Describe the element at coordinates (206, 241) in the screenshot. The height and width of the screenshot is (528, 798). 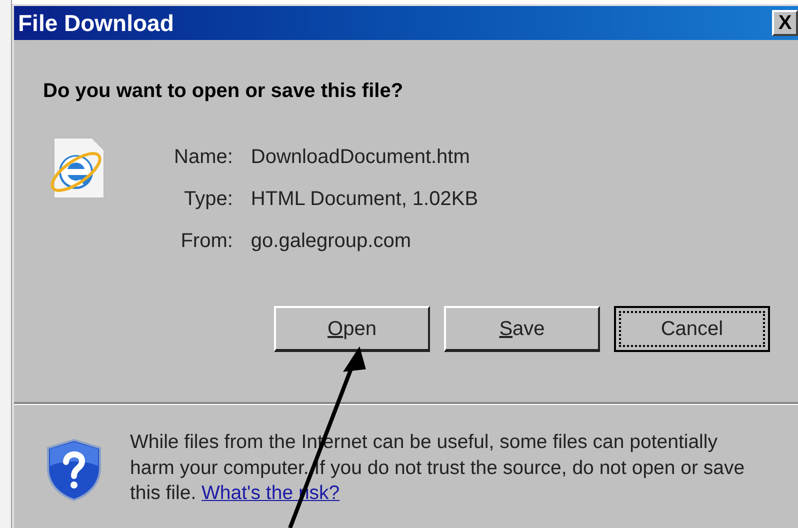
I see `field-label: From:` at that location.